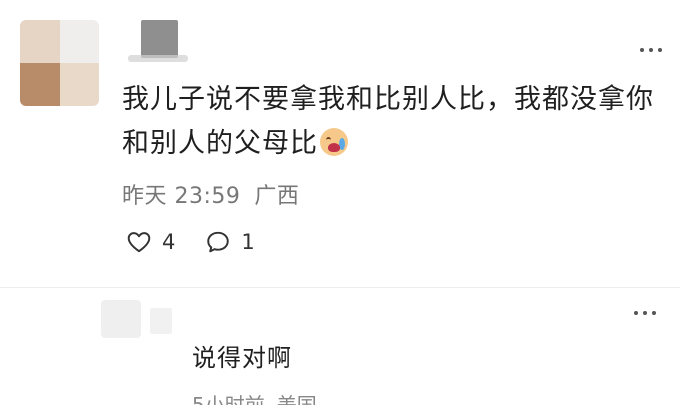  What do you see at coordinates (181, 196) in the screenshot?
I see `comment-time: 昨天 23:59` at bounding box center [181, 196].